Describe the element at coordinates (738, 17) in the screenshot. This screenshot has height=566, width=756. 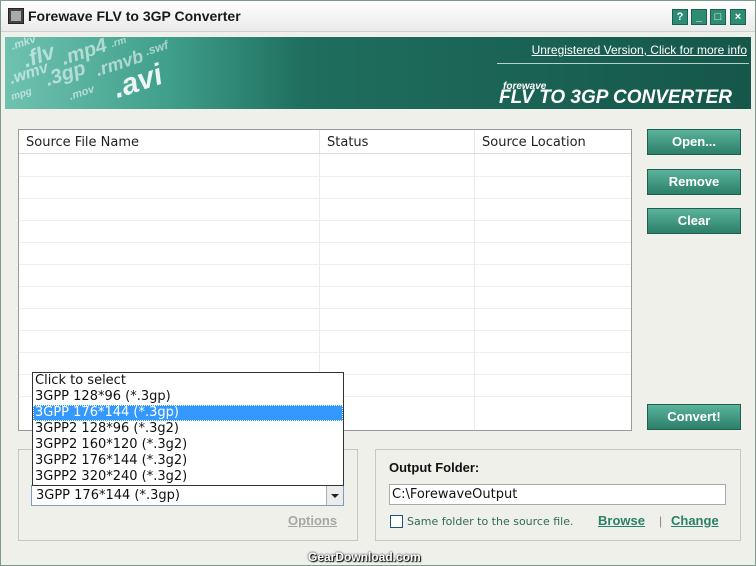
I see `close-button: ×` at that location.